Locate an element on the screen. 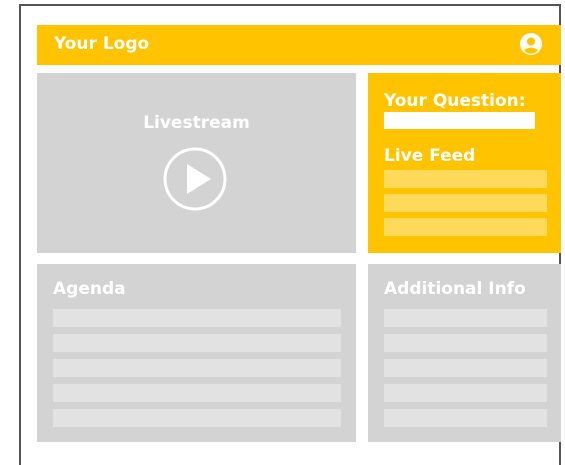 The image size is (565, 465). logo: Your Logo is located at coordinates (101, 44).